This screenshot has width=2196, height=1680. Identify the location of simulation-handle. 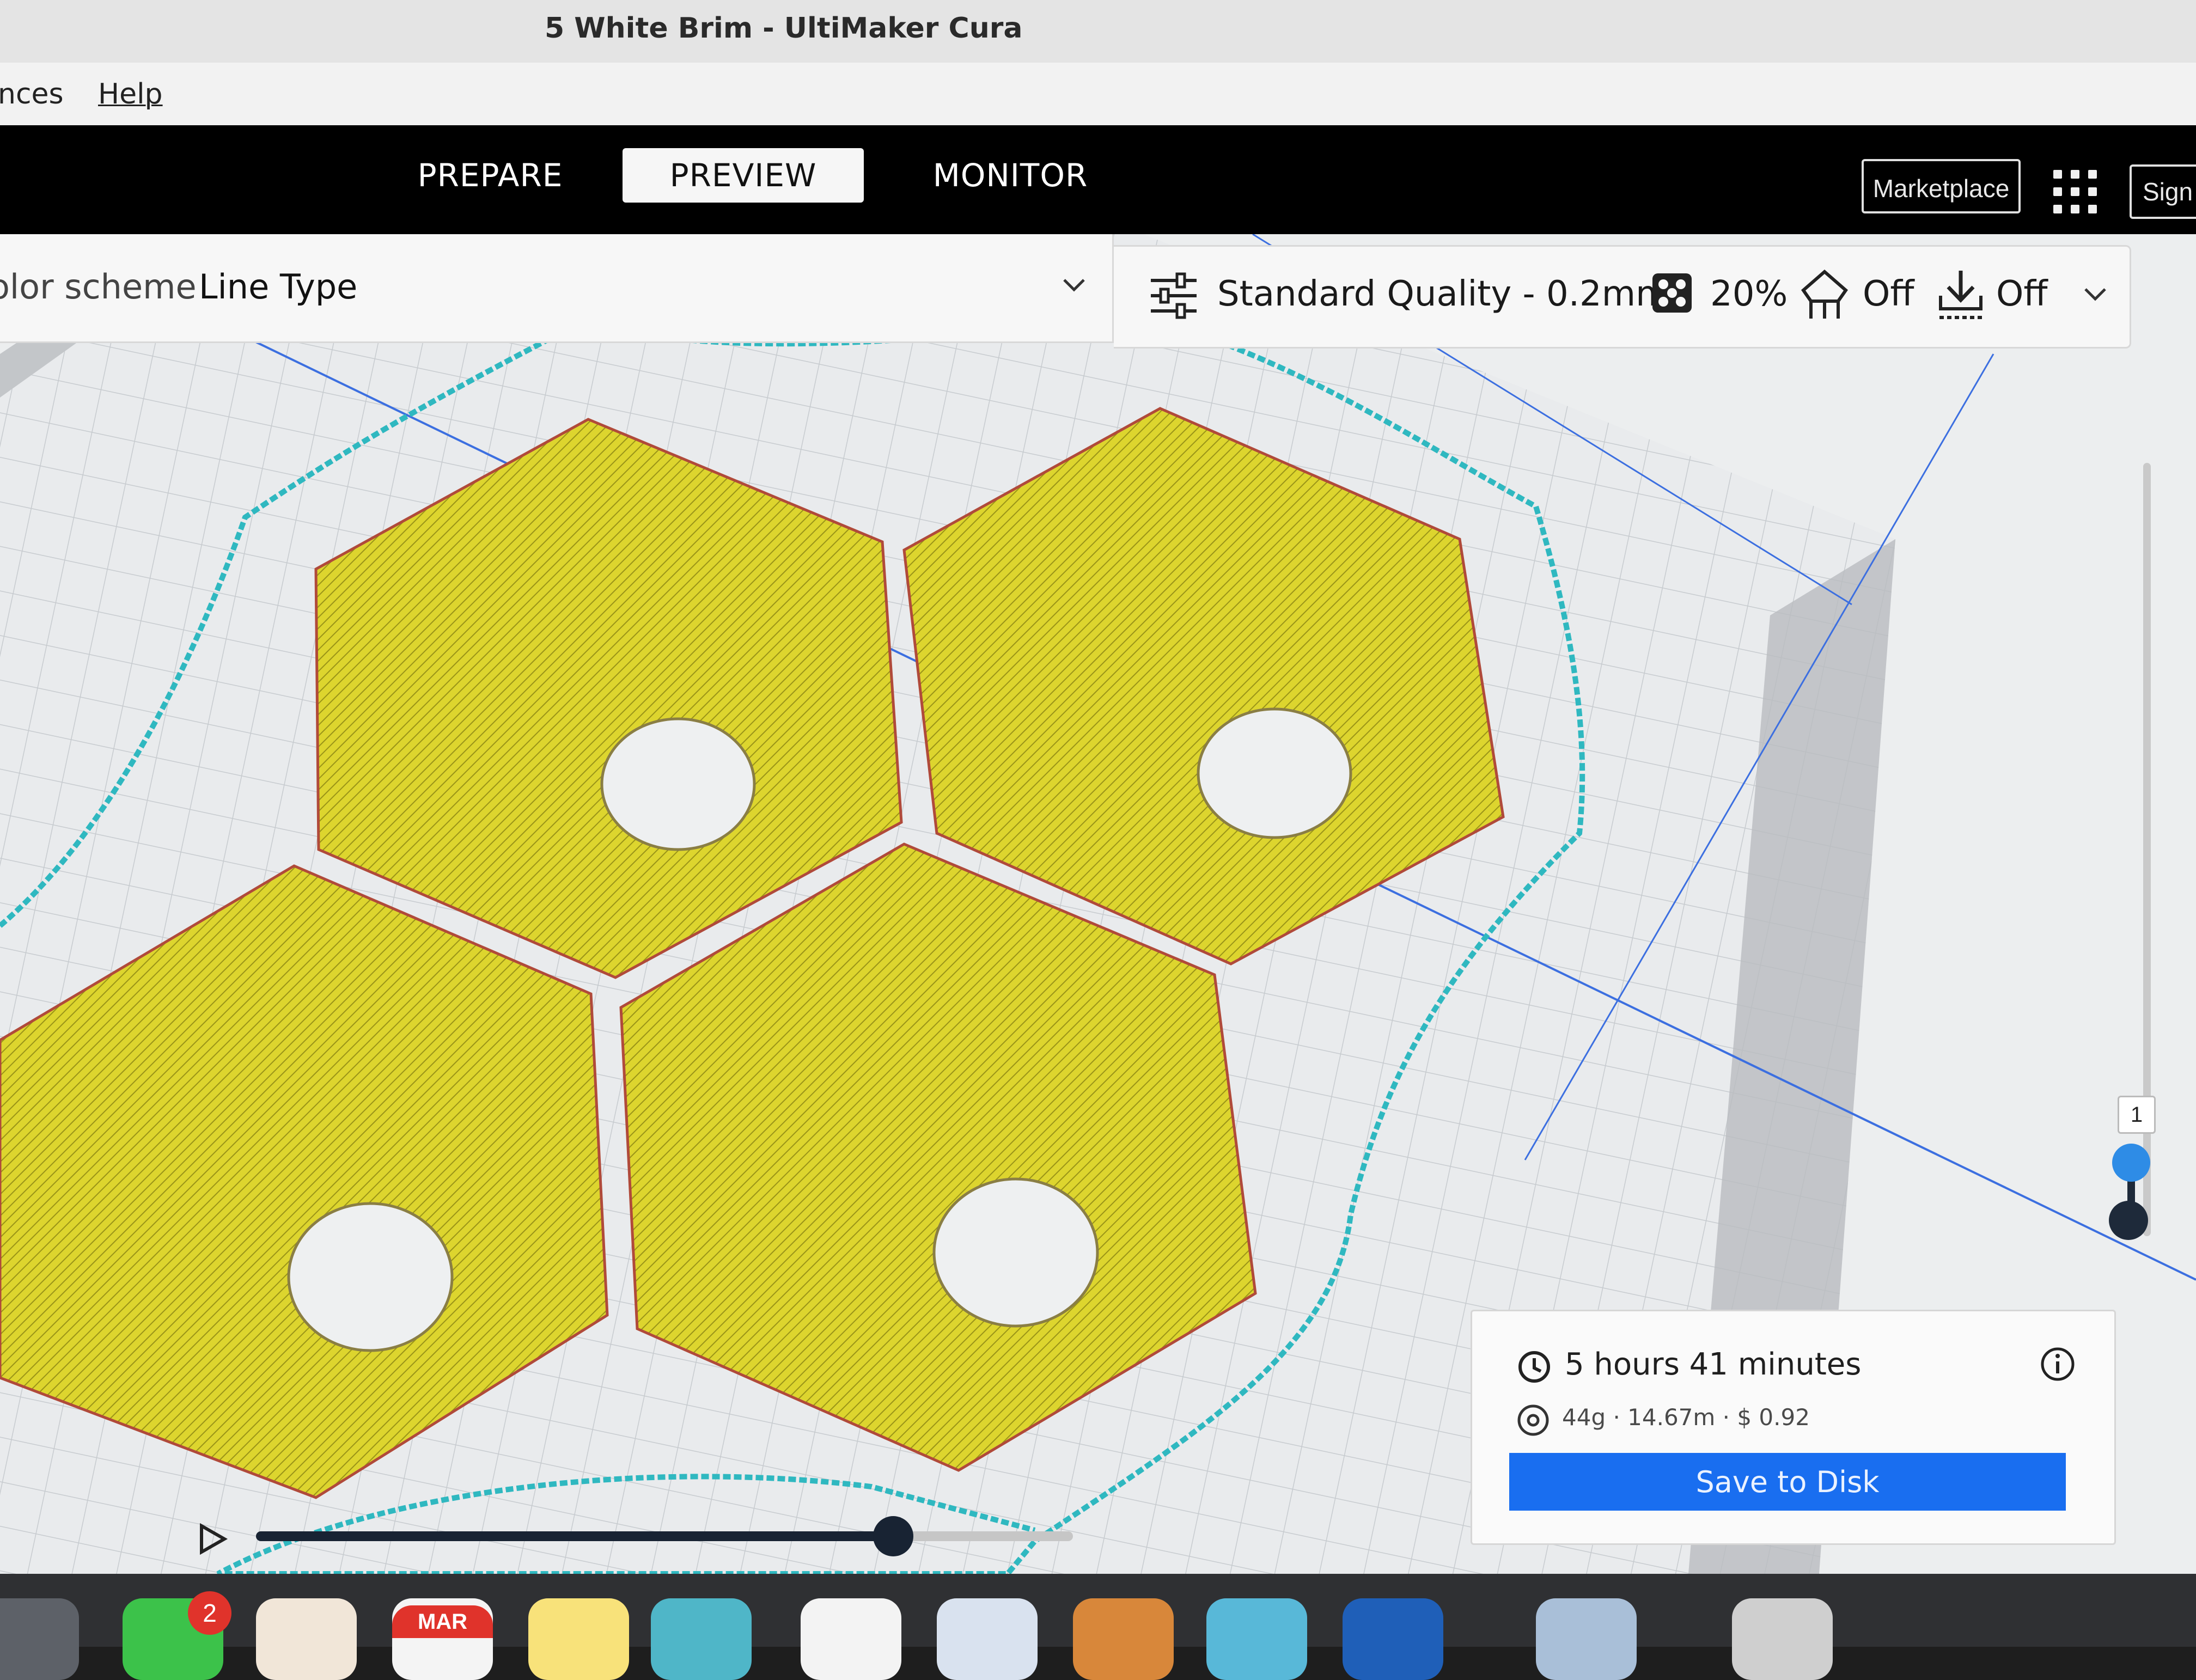
(893, 1536).